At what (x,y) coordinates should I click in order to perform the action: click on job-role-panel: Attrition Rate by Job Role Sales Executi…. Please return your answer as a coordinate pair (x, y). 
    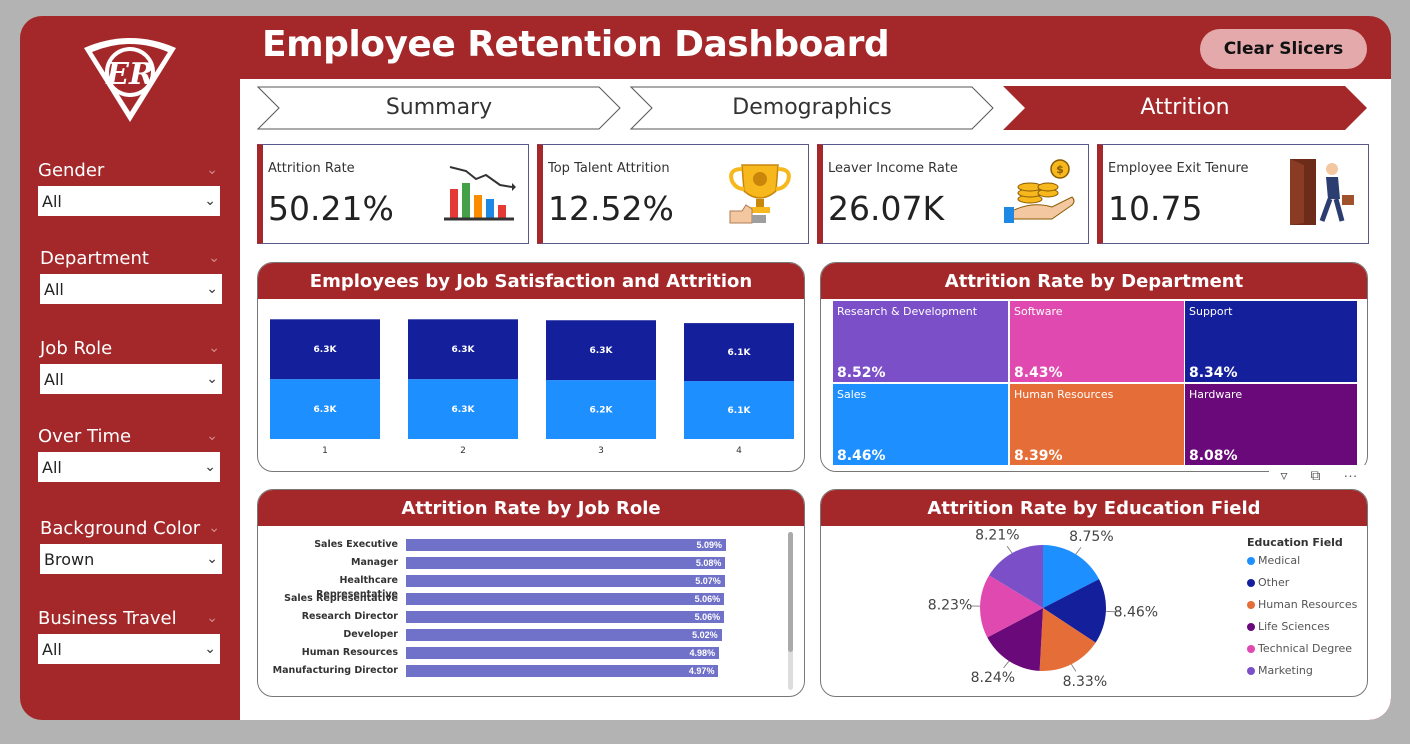
    Looking at the image, I should click on (531, 593).